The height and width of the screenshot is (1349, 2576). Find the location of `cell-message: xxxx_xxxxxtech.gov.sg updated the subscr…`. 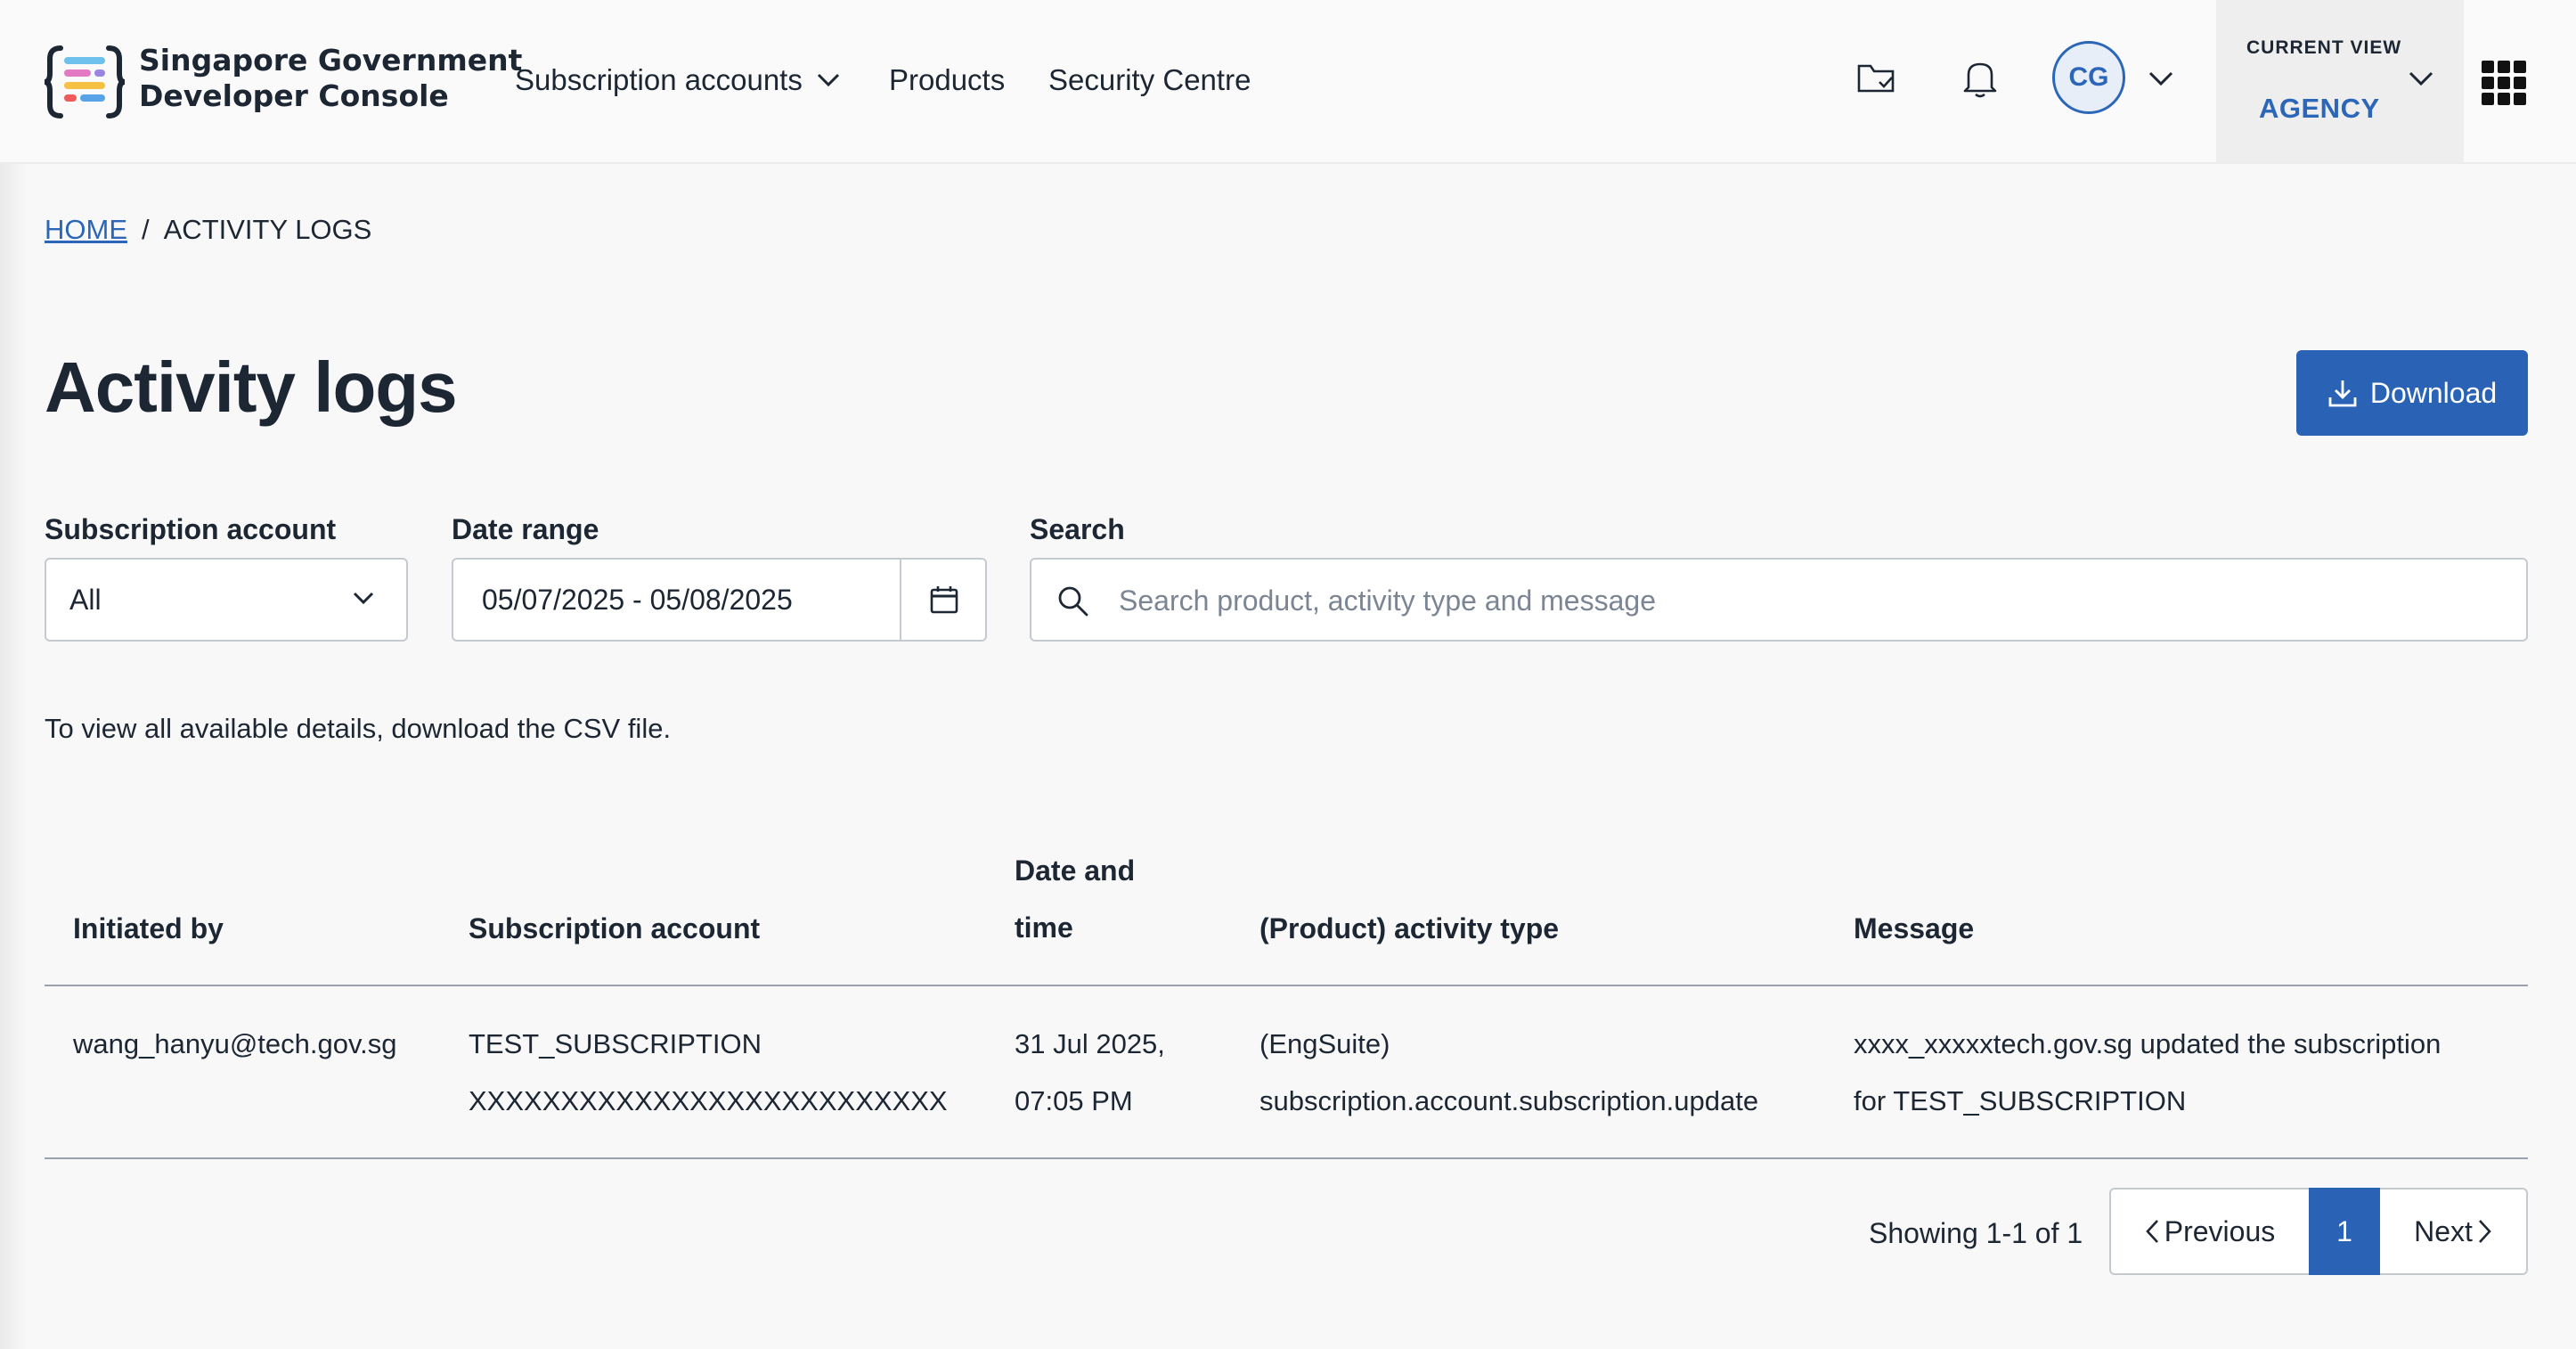

cell-message: xxxx_xxxxxtech.gov.sg updated the subscr… is located at coordinates (2148, 1073).